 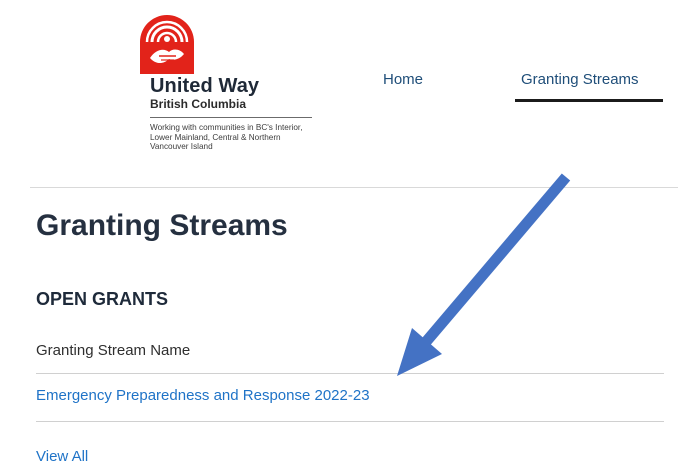 I want to click on brand-region: British Columbia, so click(x=198, y=104).